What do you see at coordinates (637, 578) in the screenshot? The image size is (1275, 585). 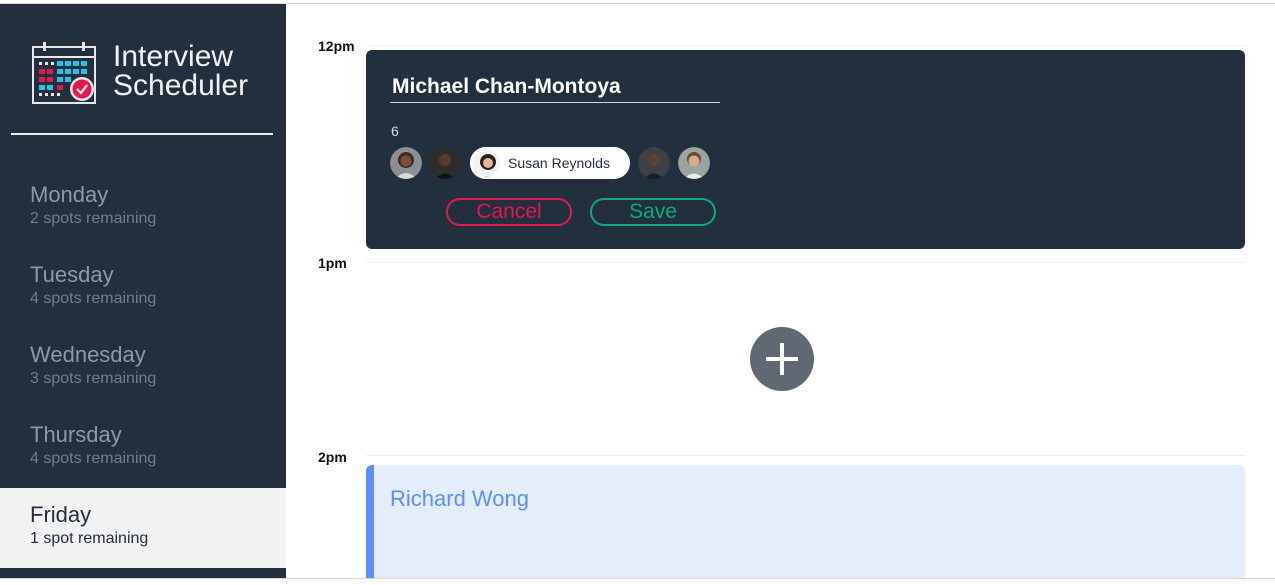 I see `bottom-border` at bounding box center [637, 578].